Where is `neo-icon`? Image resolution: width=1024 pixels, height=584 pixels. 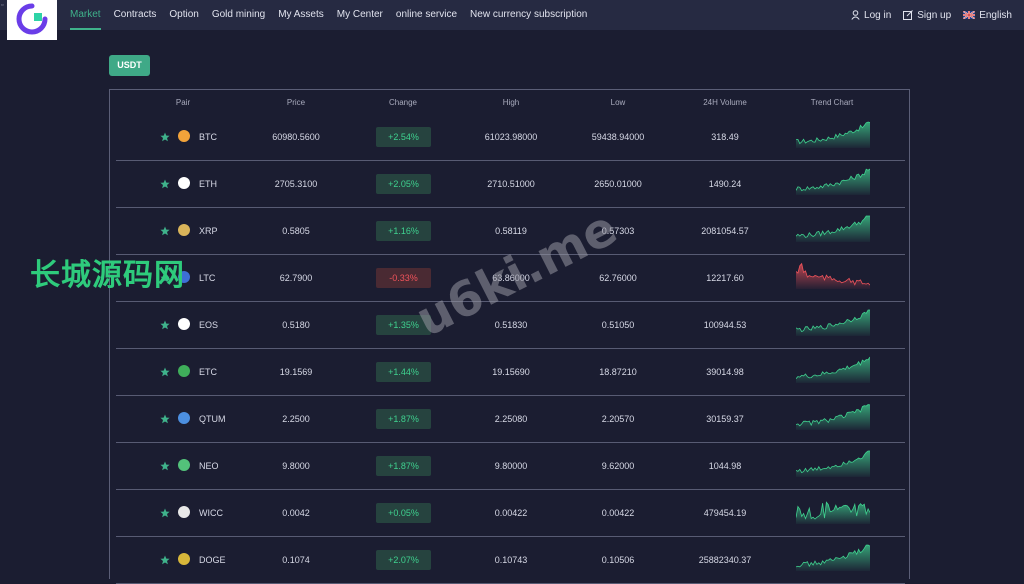
neo-icon is located at coordinates (184, 465).